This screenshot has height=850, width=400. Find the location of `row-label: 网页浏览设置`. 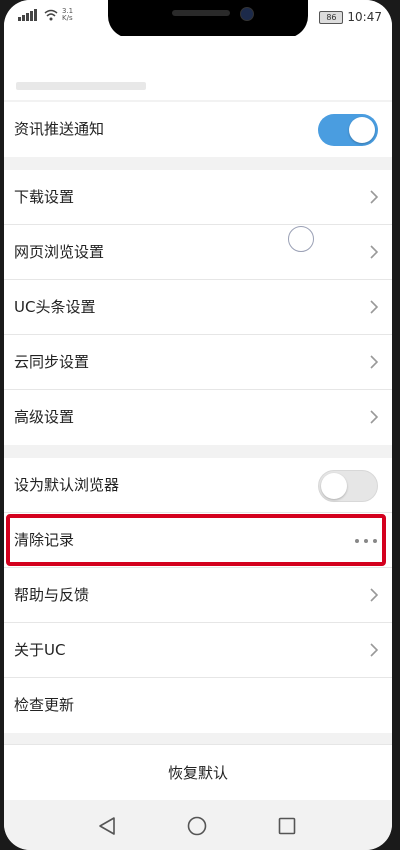

row-label: 网页浏览设置 is located at coordinates (59, 252).